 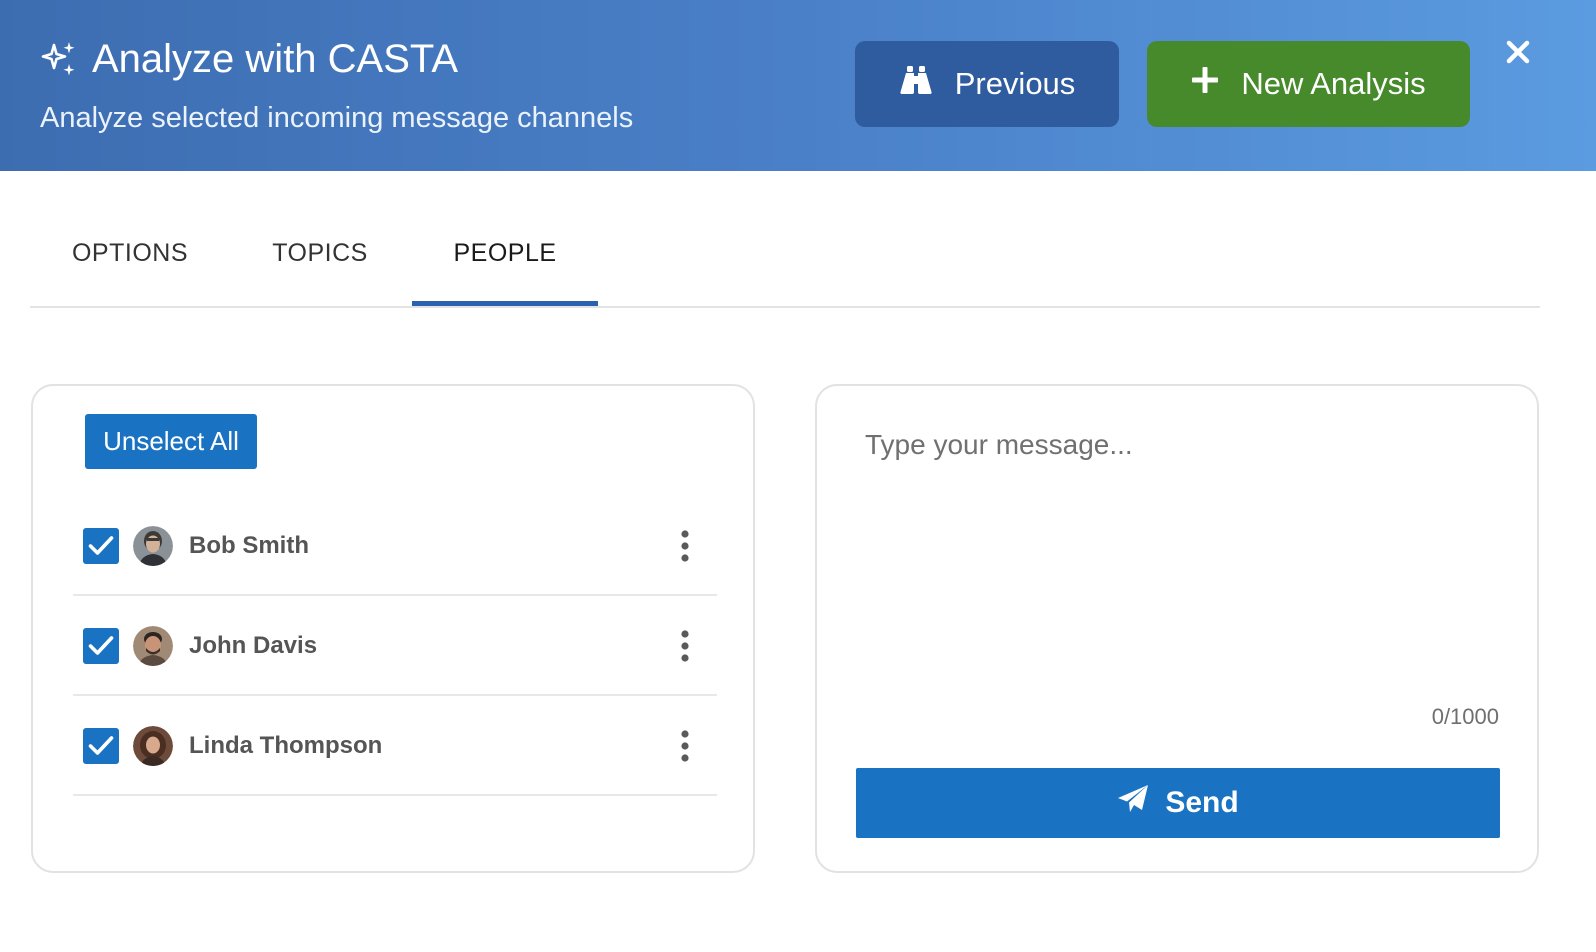 I want to click on plus-icon, so click(x=1205, y=84).